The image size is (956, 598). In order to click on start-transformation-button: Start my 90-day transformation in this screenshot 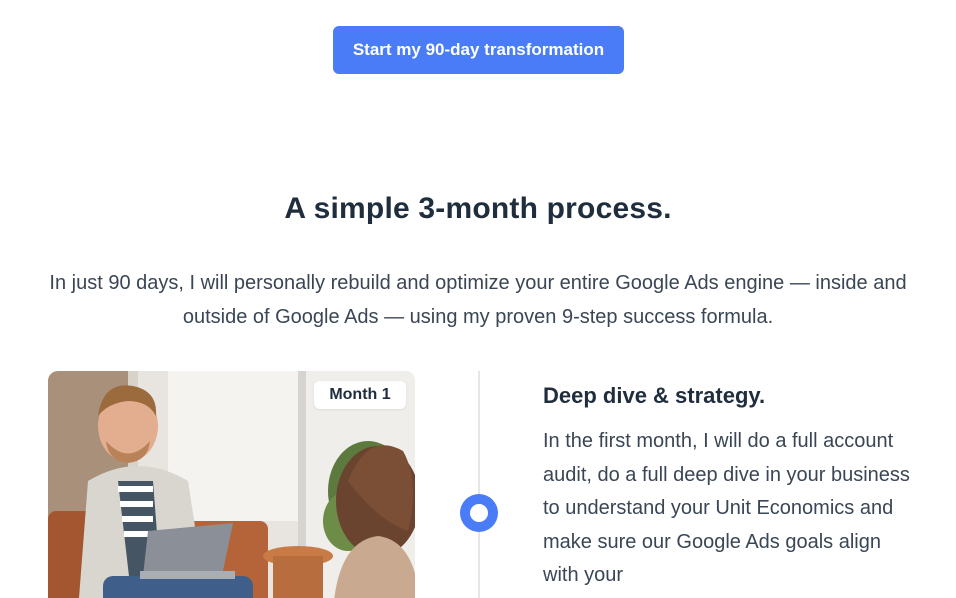, I will do `click(478, 50)`.